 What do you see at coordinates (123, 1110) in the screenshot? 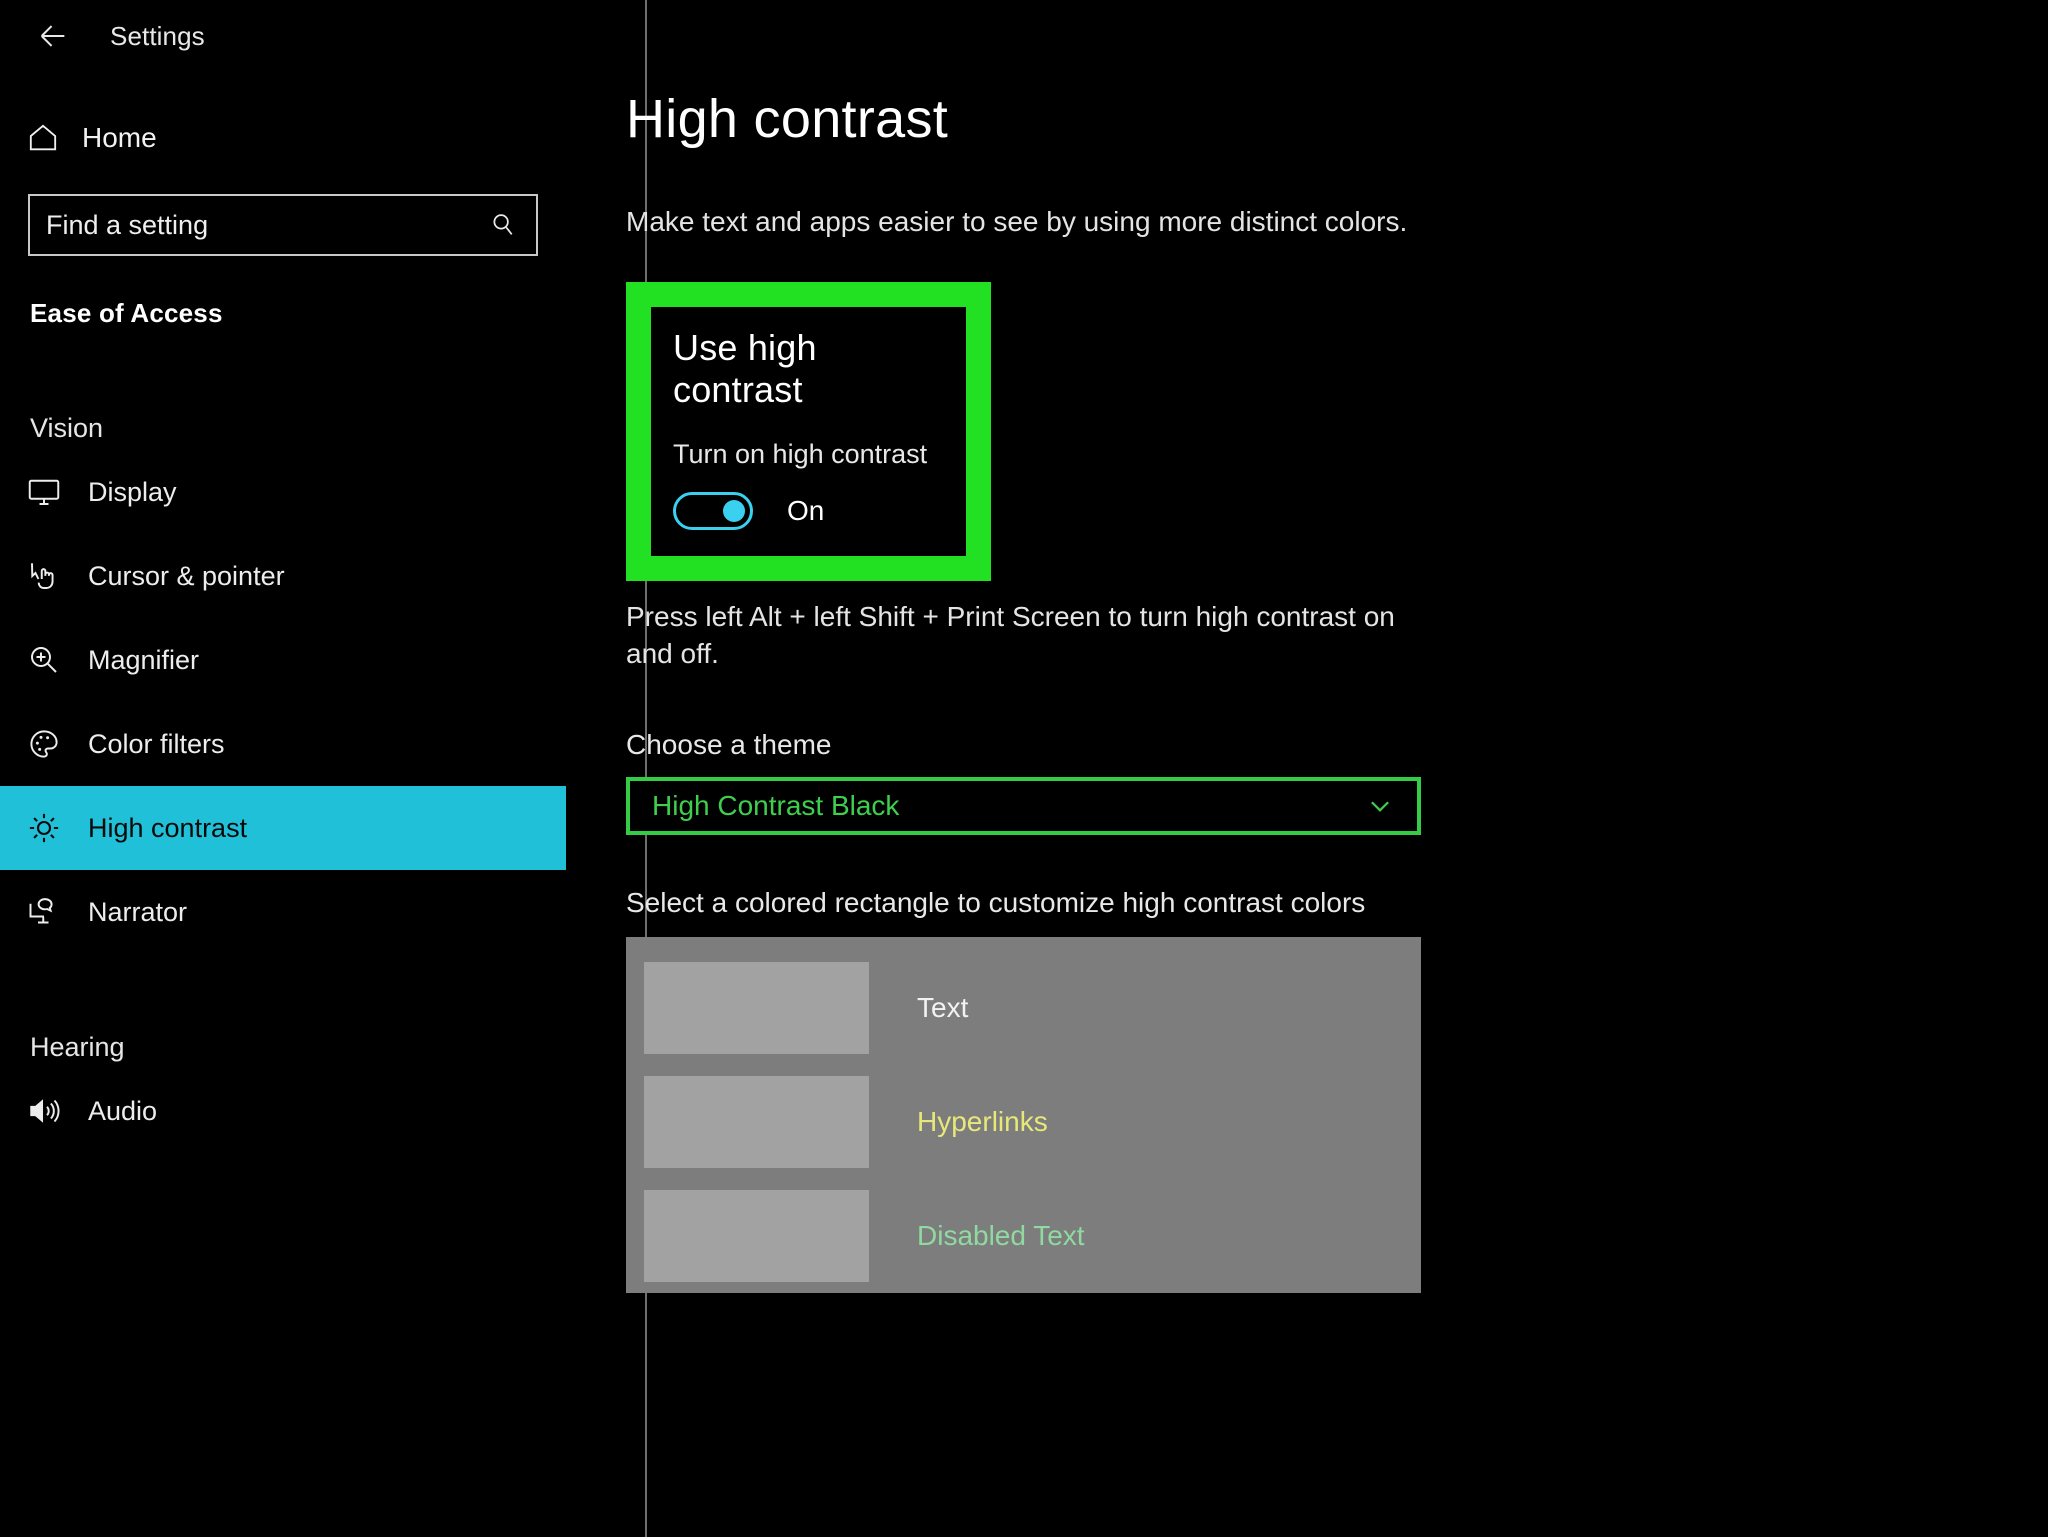
I see `sidebar-item-audio-label: Audio` at bounding box center [123, 1110].